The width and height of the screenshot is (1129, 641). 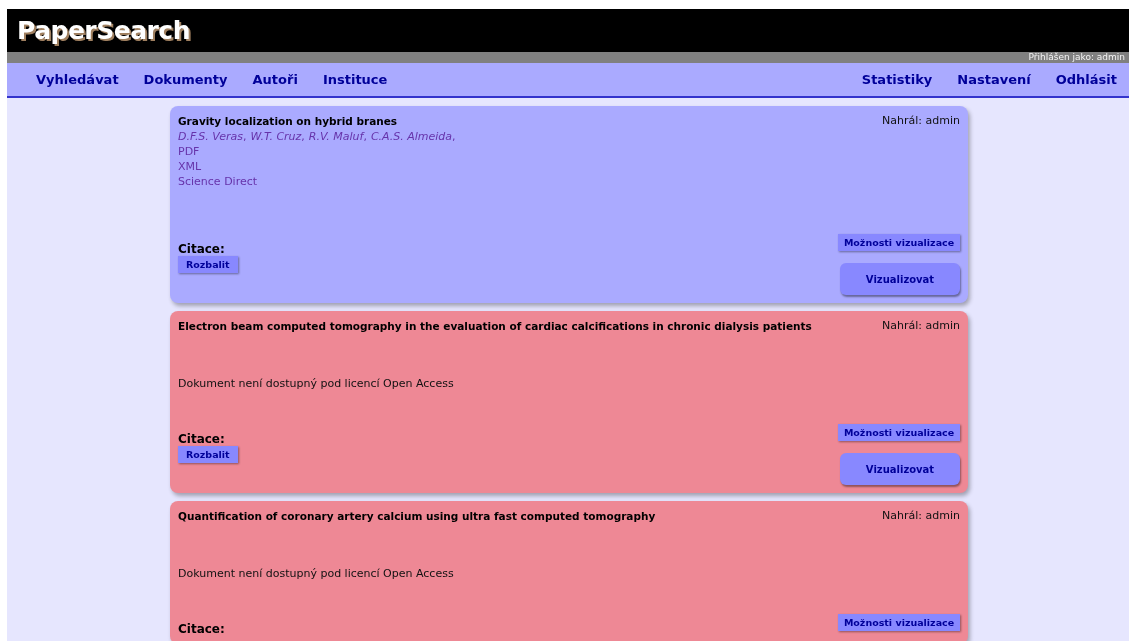 I want to click on document-link: XML, so click(x=319, y=166).